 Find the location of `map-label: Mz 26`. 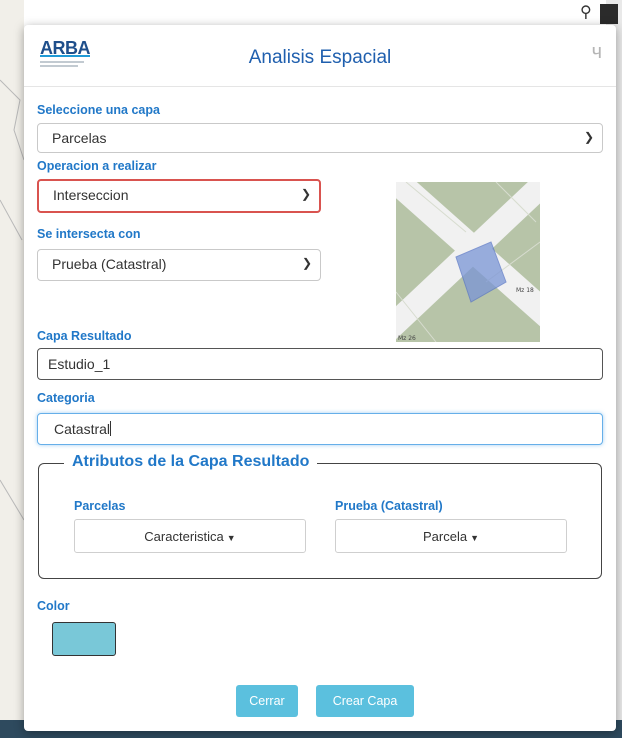

map-label: Mz 26 is located at coordinates (407, 338).